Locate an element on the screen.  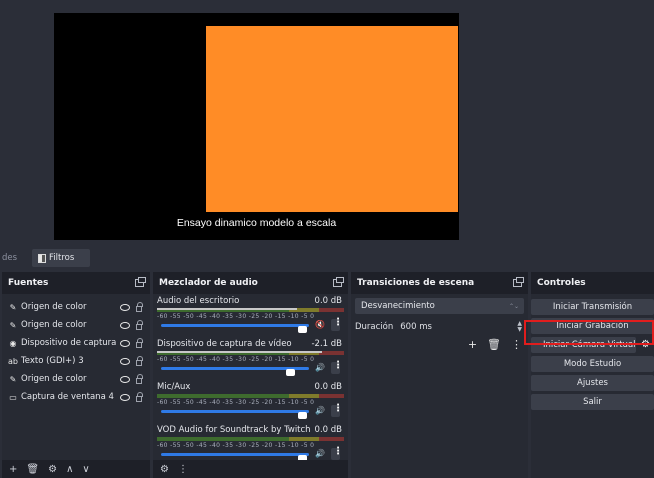
source-item: ▭ Captura de ventana 4 is located at coordinates (76, 397).